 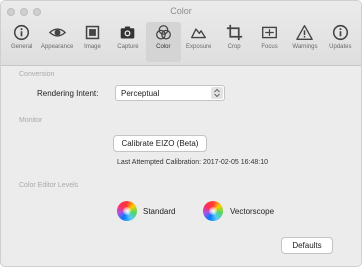 What do you see at coordinates (68, 93) in the screenshot?
I see `rendering-intent-label: Rendering Intent:` at bounding box center [68, 93].